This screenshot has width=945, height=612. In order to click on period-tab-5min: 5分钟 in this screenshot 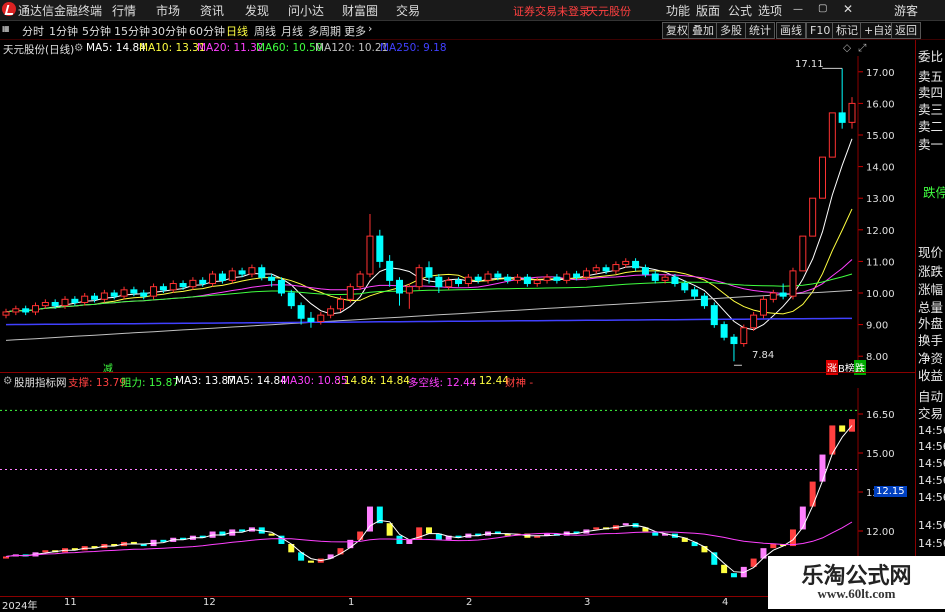, I will do `click(96, 31)`.